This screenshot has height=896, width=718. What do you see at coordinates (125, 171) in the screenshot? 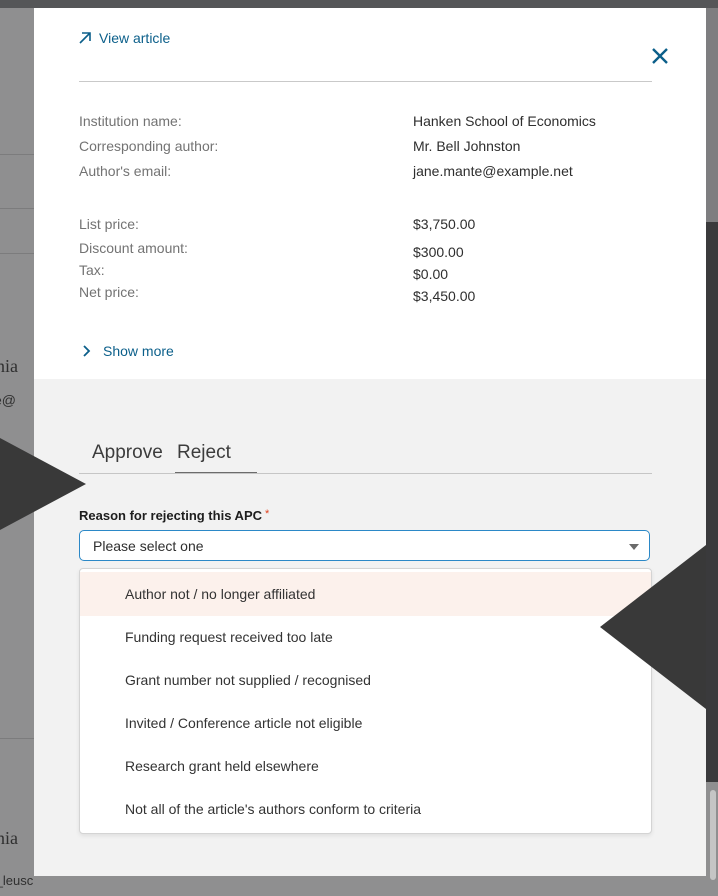
I see `detail-label: Author's email:` at bounding box center [125, 171].